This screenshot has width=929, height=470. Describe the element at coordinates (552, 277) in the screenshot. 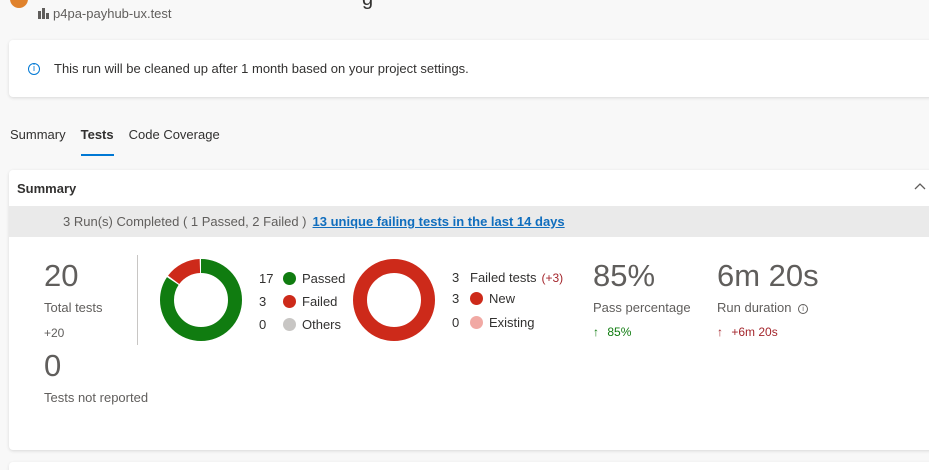

I see `failed-tests-delta: (+3)` at that location.